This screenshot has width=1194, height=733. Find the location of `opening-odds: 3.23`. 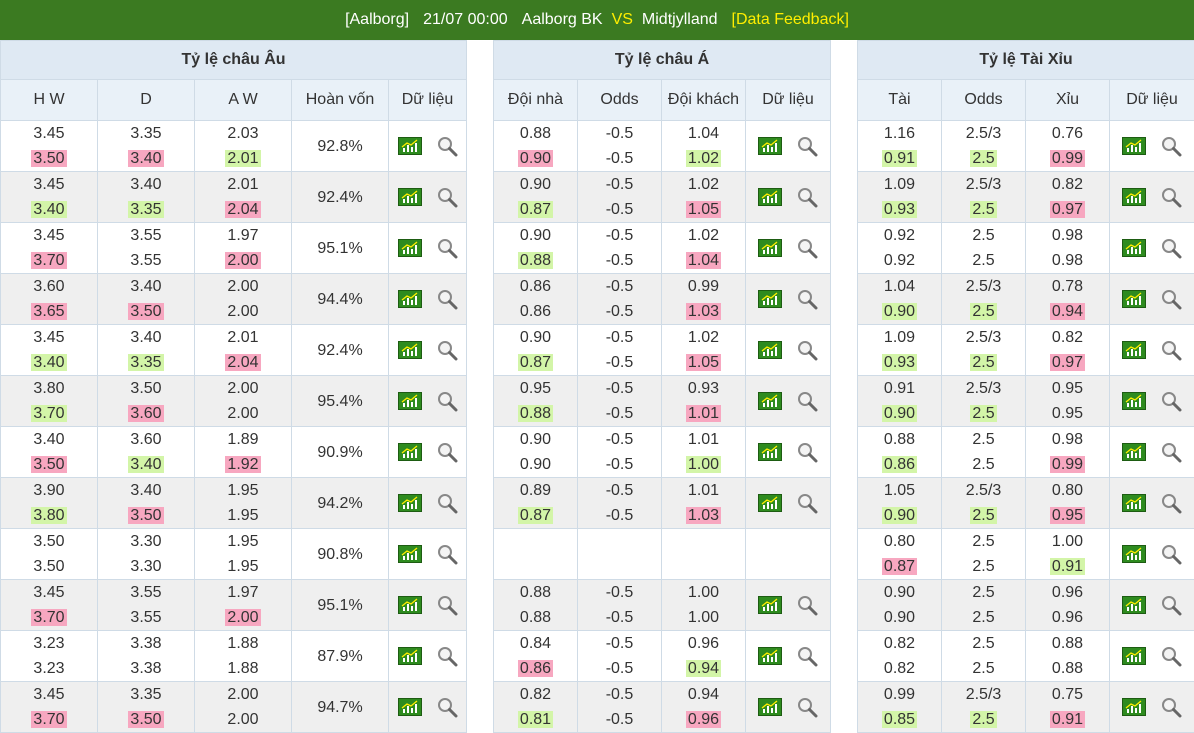

opening-odds: 3.23 is located at coordinates (48, 643).